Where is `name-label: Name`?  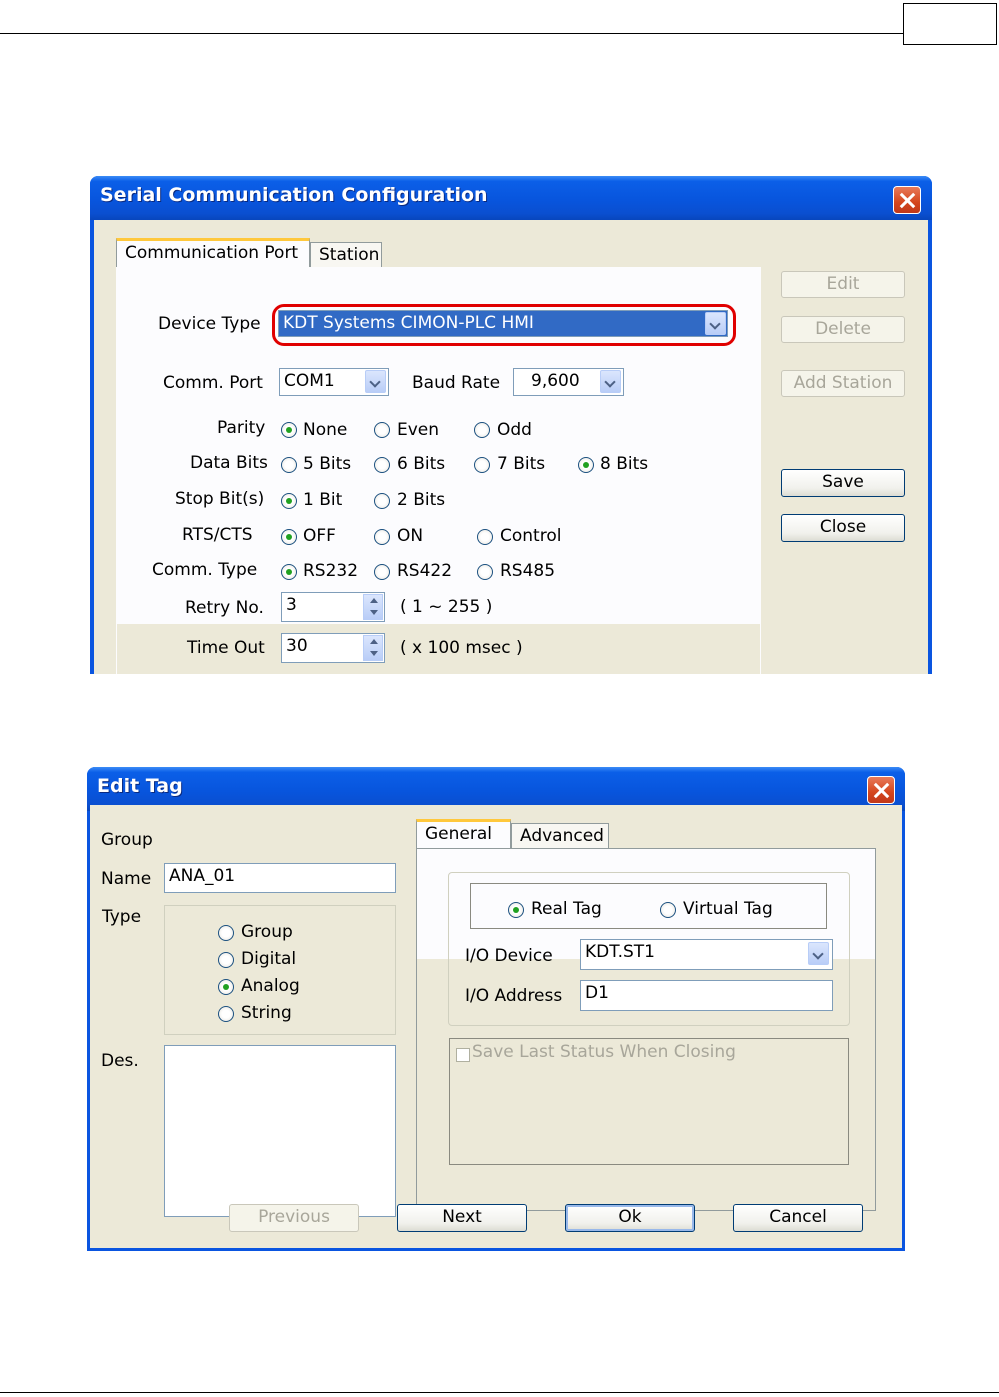
name-label: Name is located at coordinates (126, 879).